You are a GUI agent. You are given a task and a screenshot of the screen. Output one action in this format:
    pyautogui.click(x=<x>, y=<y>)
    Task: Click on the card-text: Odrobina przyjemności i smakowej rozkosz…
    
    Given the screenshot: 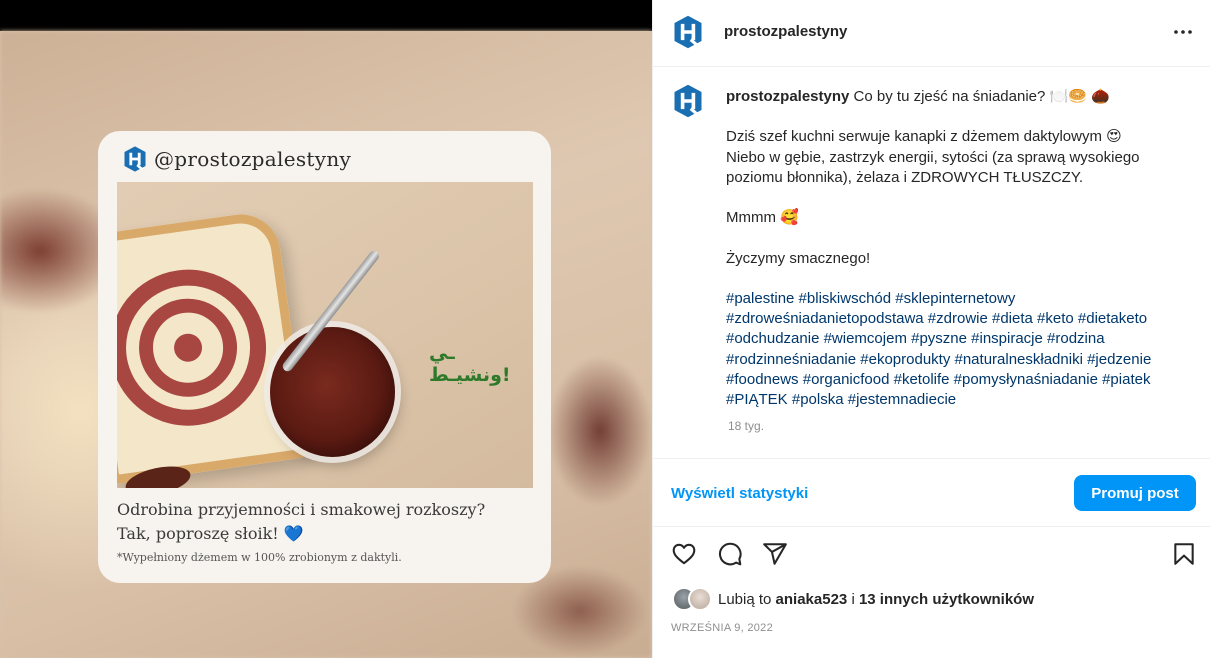 What is the action you would take?
    pyautogui.click(x=327, y=533)
    